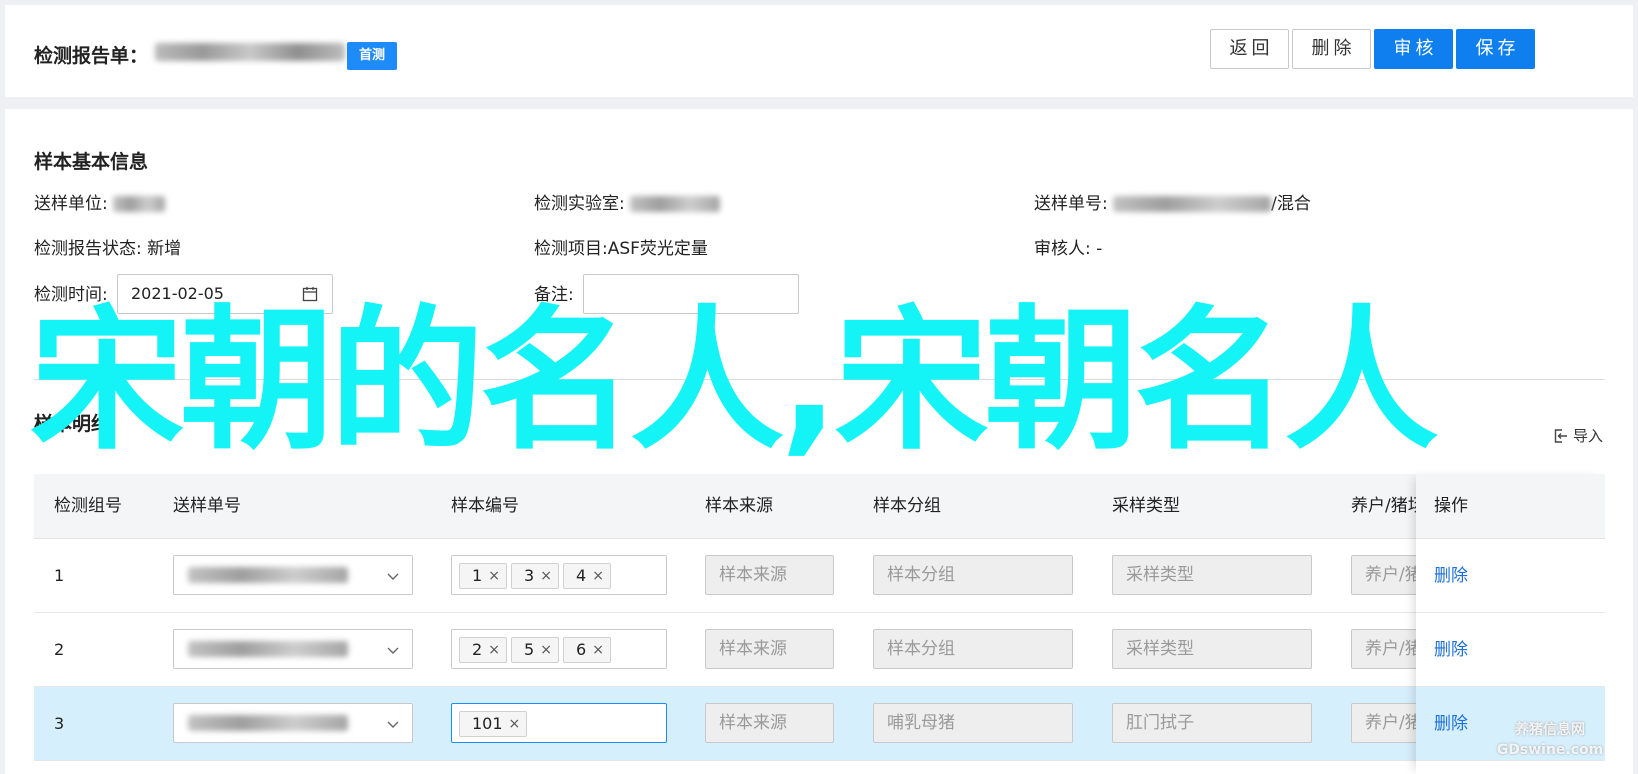  What do you see at coordinates (819, 506) in the screenshot?
I see `table-header: 检测组号 送样单号 样本编号 样本来源 样本分组 采样类型 养户/猪场` at bounding box center [819, 506].